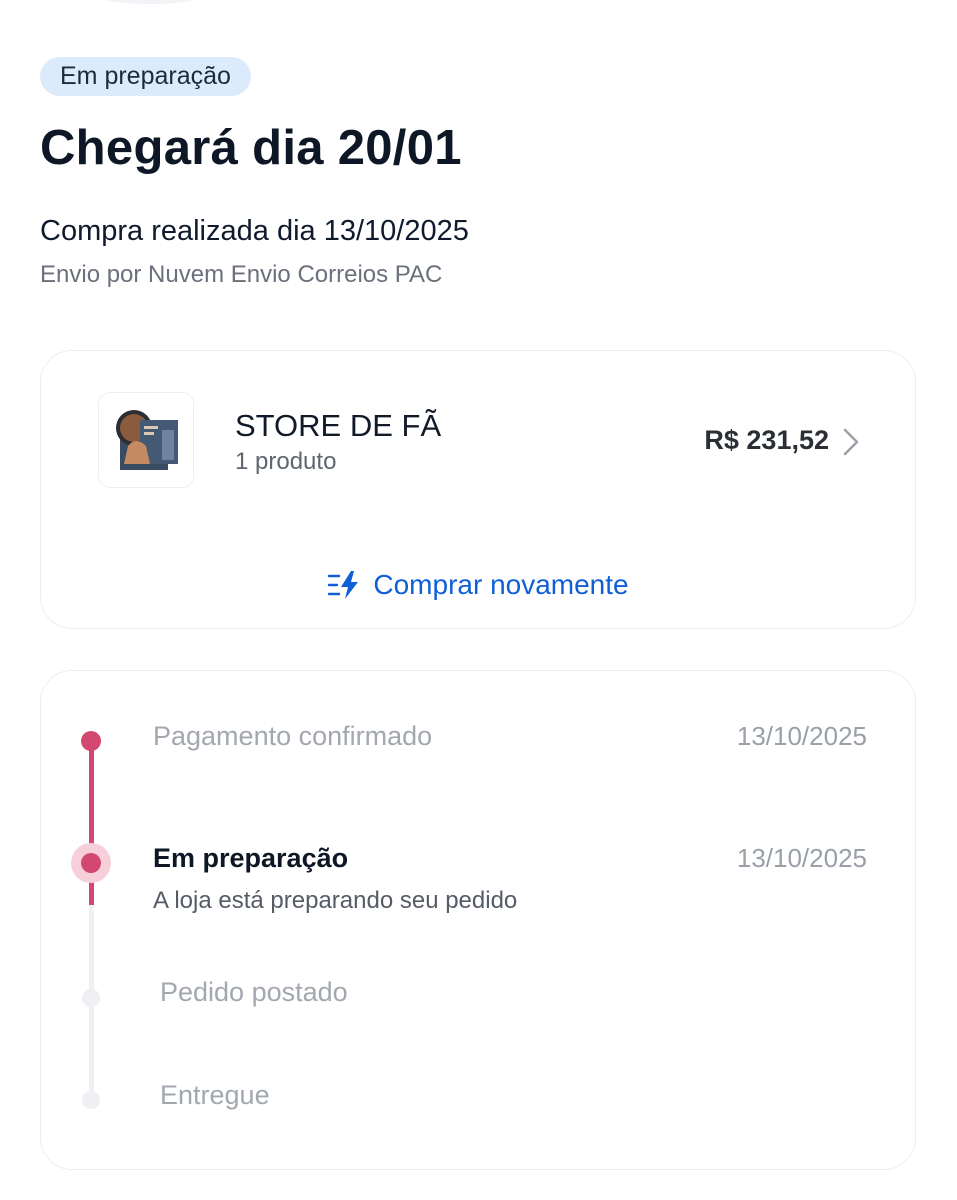 The width and height of the screenshot is (957, 1200). I want to click on product-image, so click(146, 440).